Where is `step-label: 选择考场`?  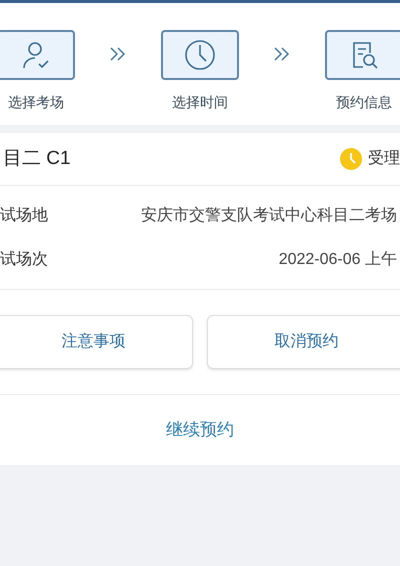 step-label: 选择考场 is located at coordinates (36, 102).